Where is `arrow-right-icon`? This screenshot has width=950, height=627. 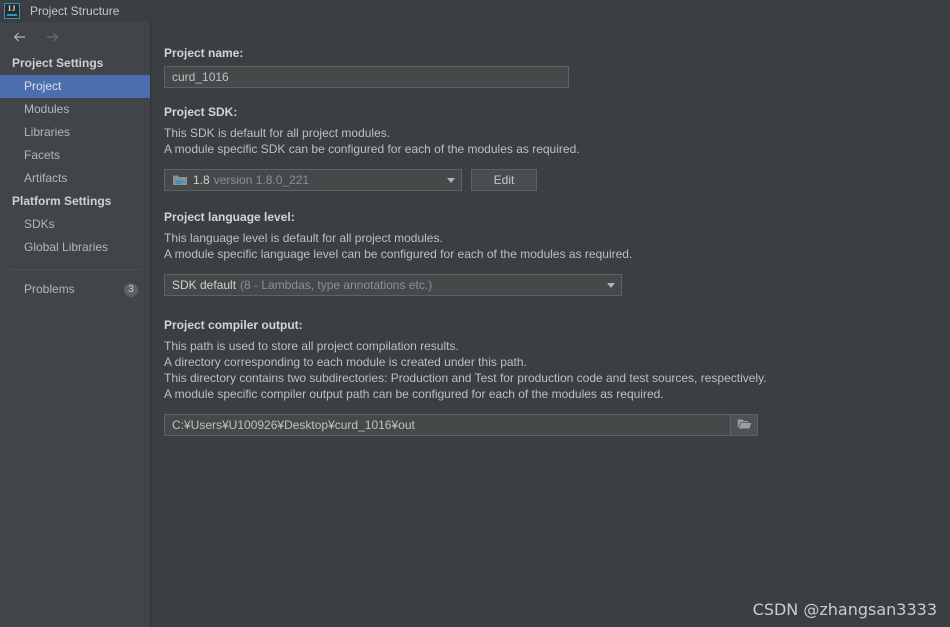
arrow-right-icon is located at coordinates (53, 37).